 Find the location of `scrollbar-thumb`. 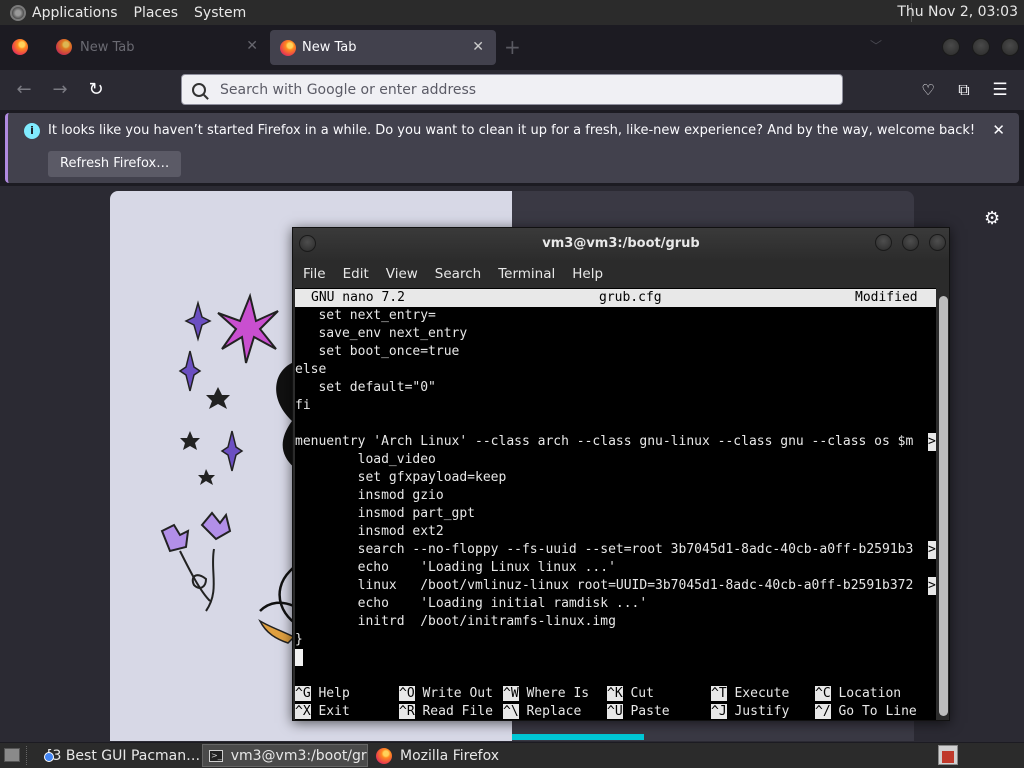

scrollbar-thumb is located at coordinates (943, 506).